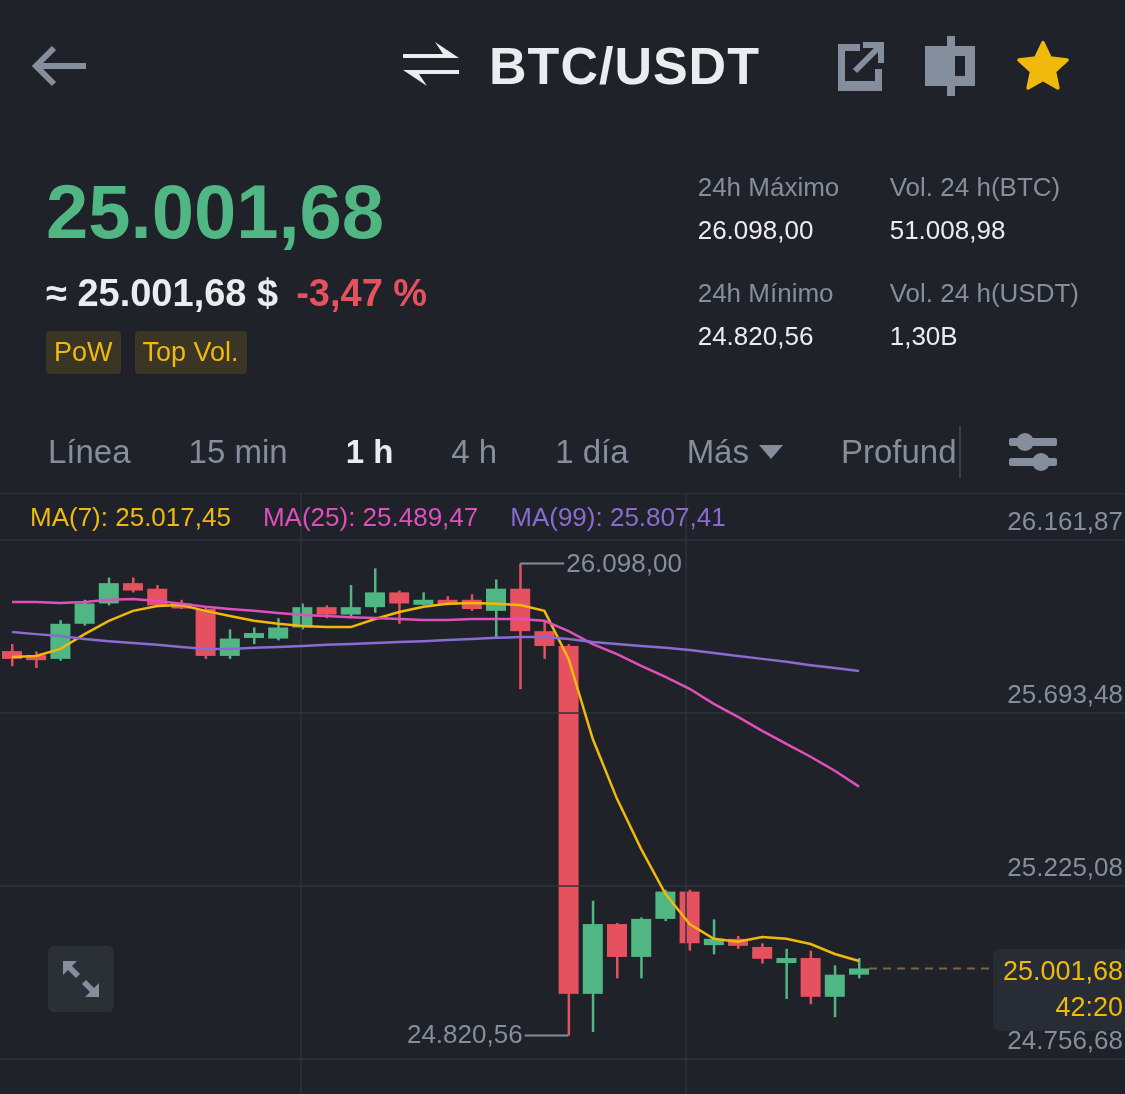 This screenshot has height=1094, width=1125. What do you see at coordinates (130, 517) in the screenshot?
I see `moving-average-legend: MA(7): 25.017,45` at bounding box center [130, 517].